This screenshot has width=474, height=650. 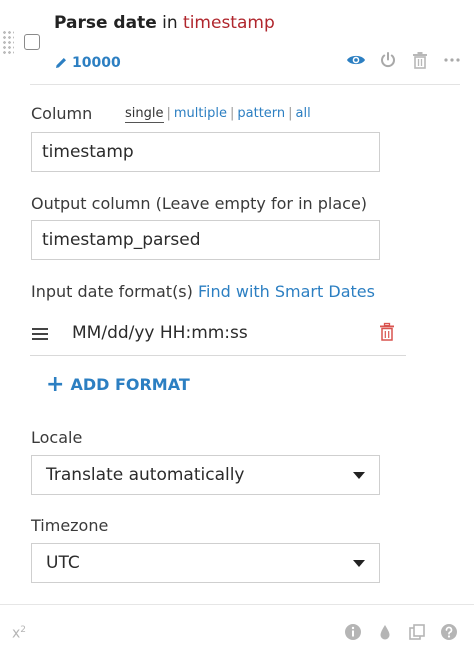 I want to click on mode-all: all, so click(x=303, y=113).